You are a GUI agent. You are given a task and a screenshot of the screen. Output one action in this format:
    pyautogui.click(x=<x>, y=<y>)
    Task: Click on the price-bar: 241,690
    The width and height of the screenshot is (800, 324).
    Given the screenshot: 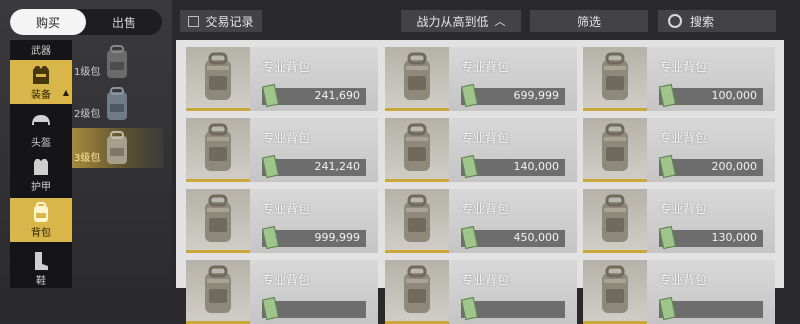 What is the action you would take?
    pyautogui.click(x=313, y=95)
    